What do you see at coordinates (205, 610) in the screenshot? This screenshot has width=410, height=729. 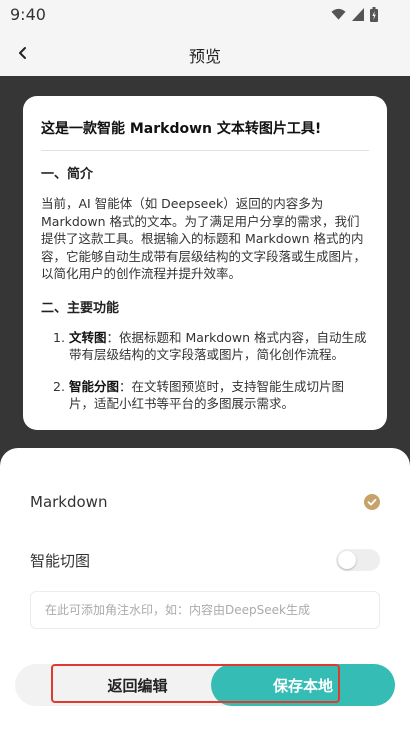 I see `watermark-input` at bounding box center [205, 610].